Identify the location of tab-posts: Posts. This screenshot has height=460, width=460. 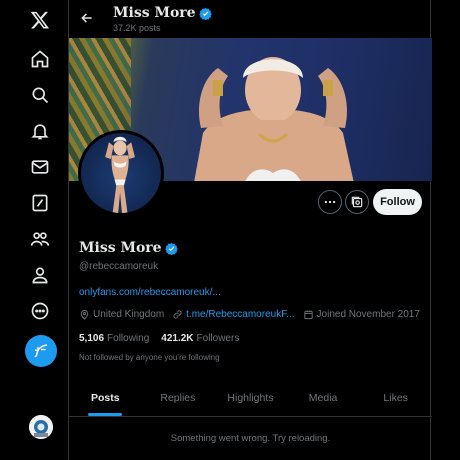
(105, 398).